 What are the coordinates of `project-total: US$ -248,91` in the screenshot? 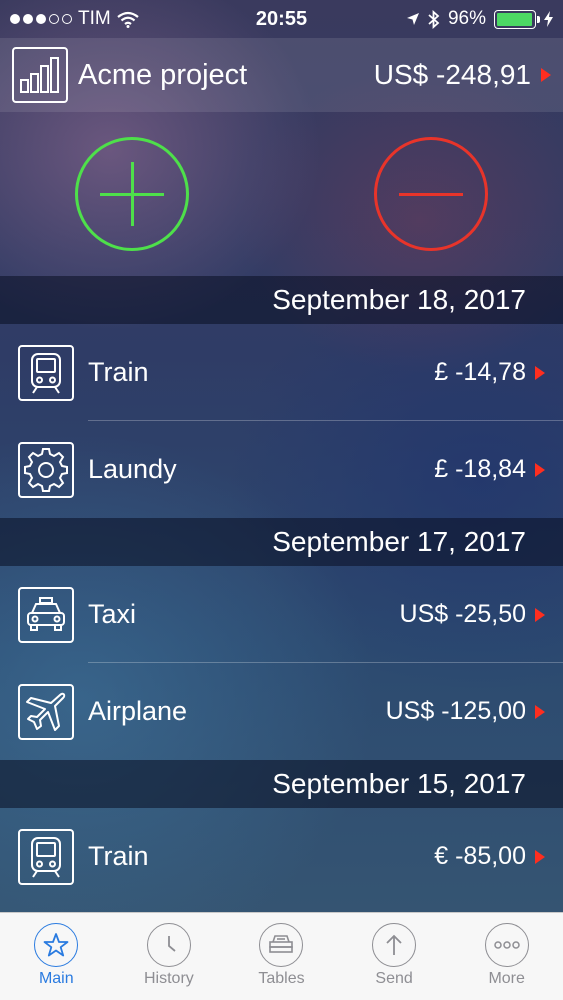 It's located at (452, 74).